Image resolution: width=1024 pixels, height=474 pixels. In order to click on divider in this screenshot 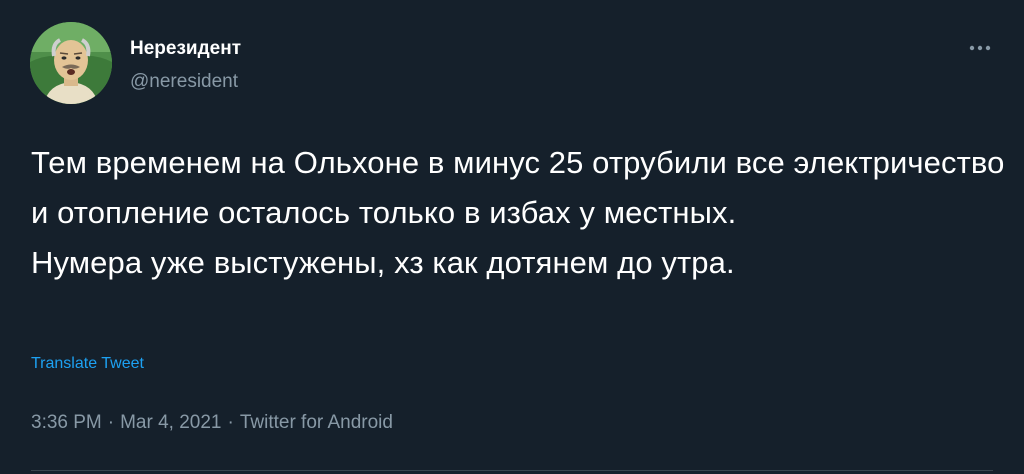, I will do `click(512, 470)`.